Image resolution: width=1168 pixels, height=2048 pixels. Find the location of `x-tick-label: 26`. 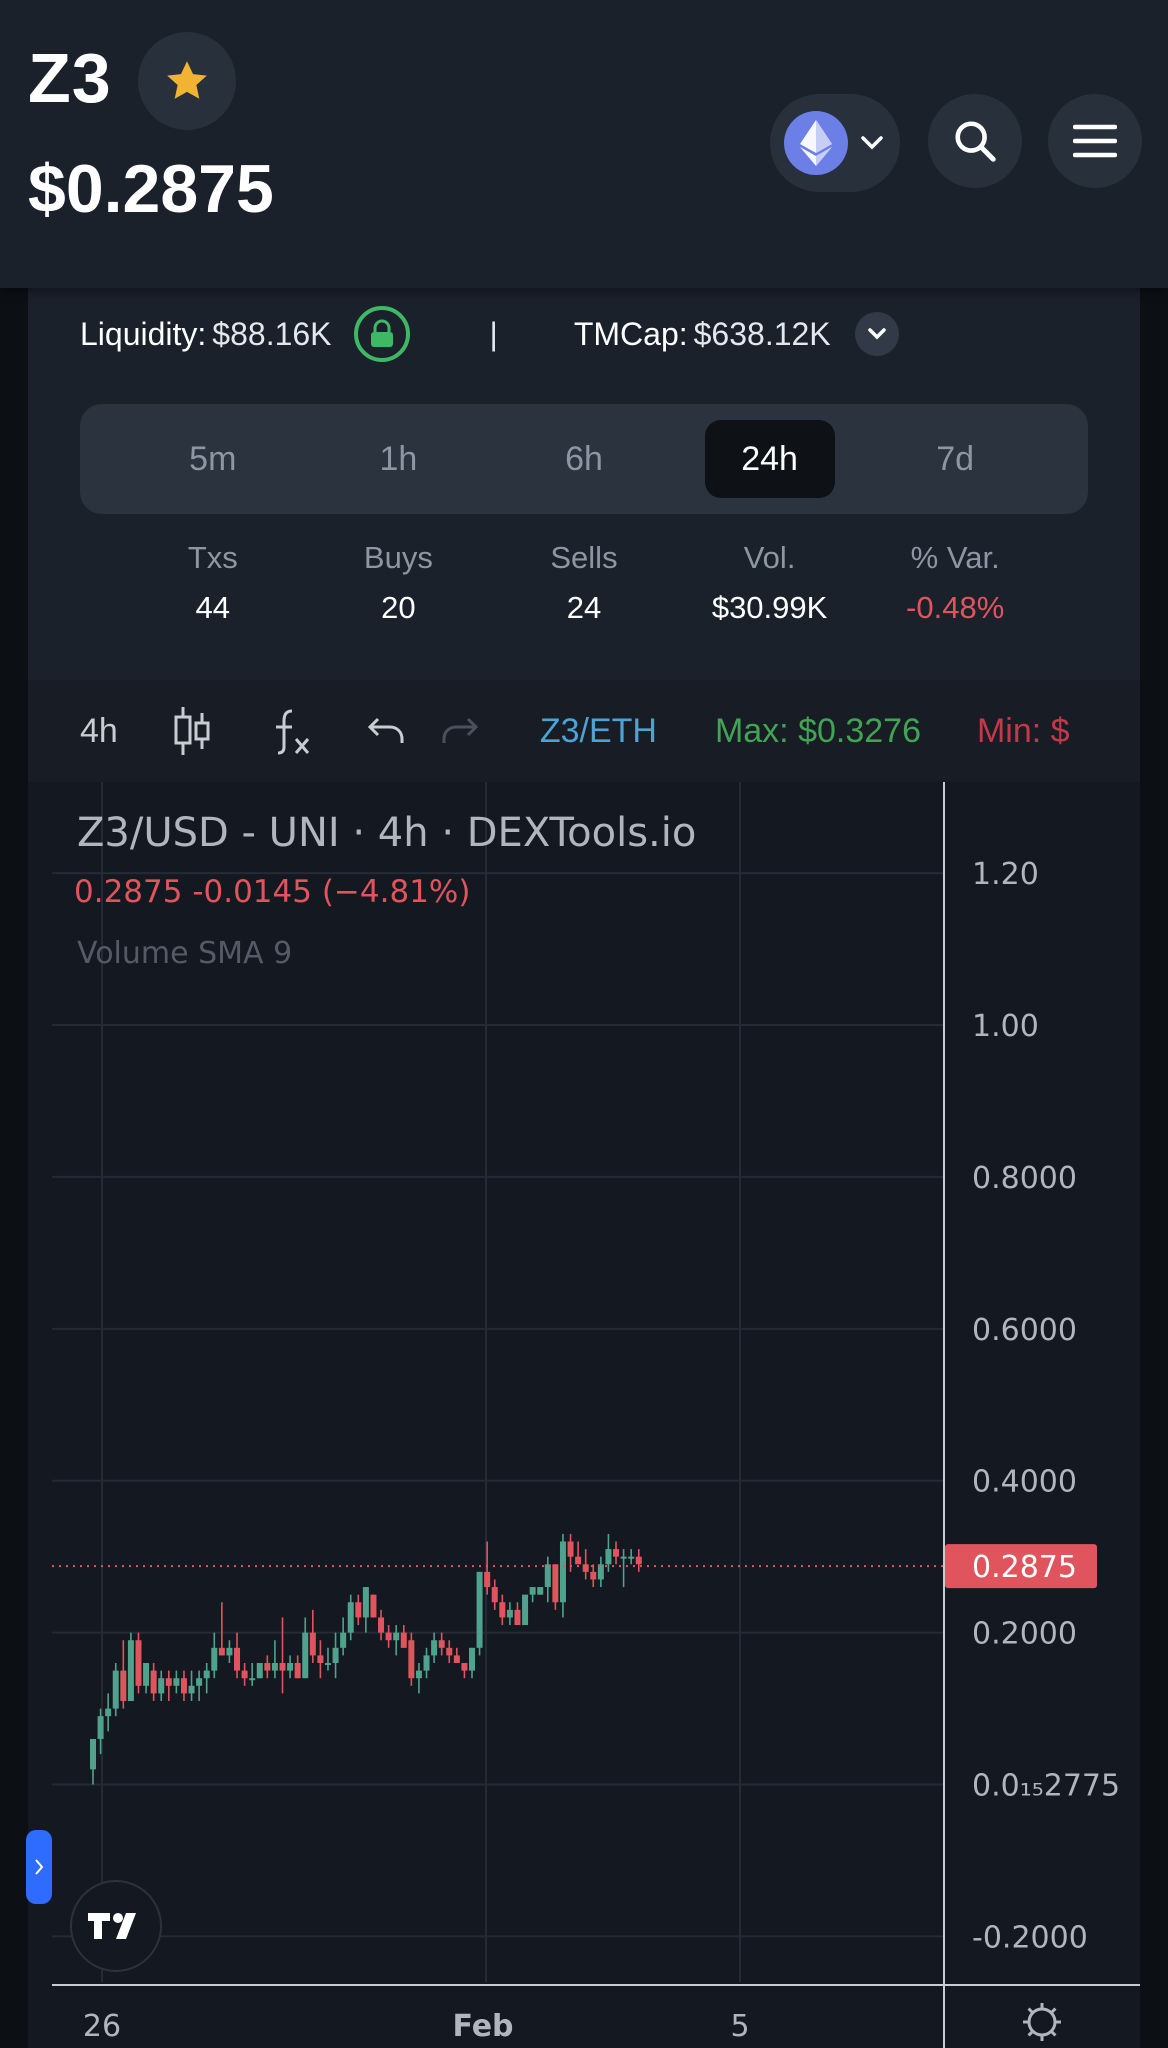

x-tick-label: 26 is located at coordinates (102, 2026).